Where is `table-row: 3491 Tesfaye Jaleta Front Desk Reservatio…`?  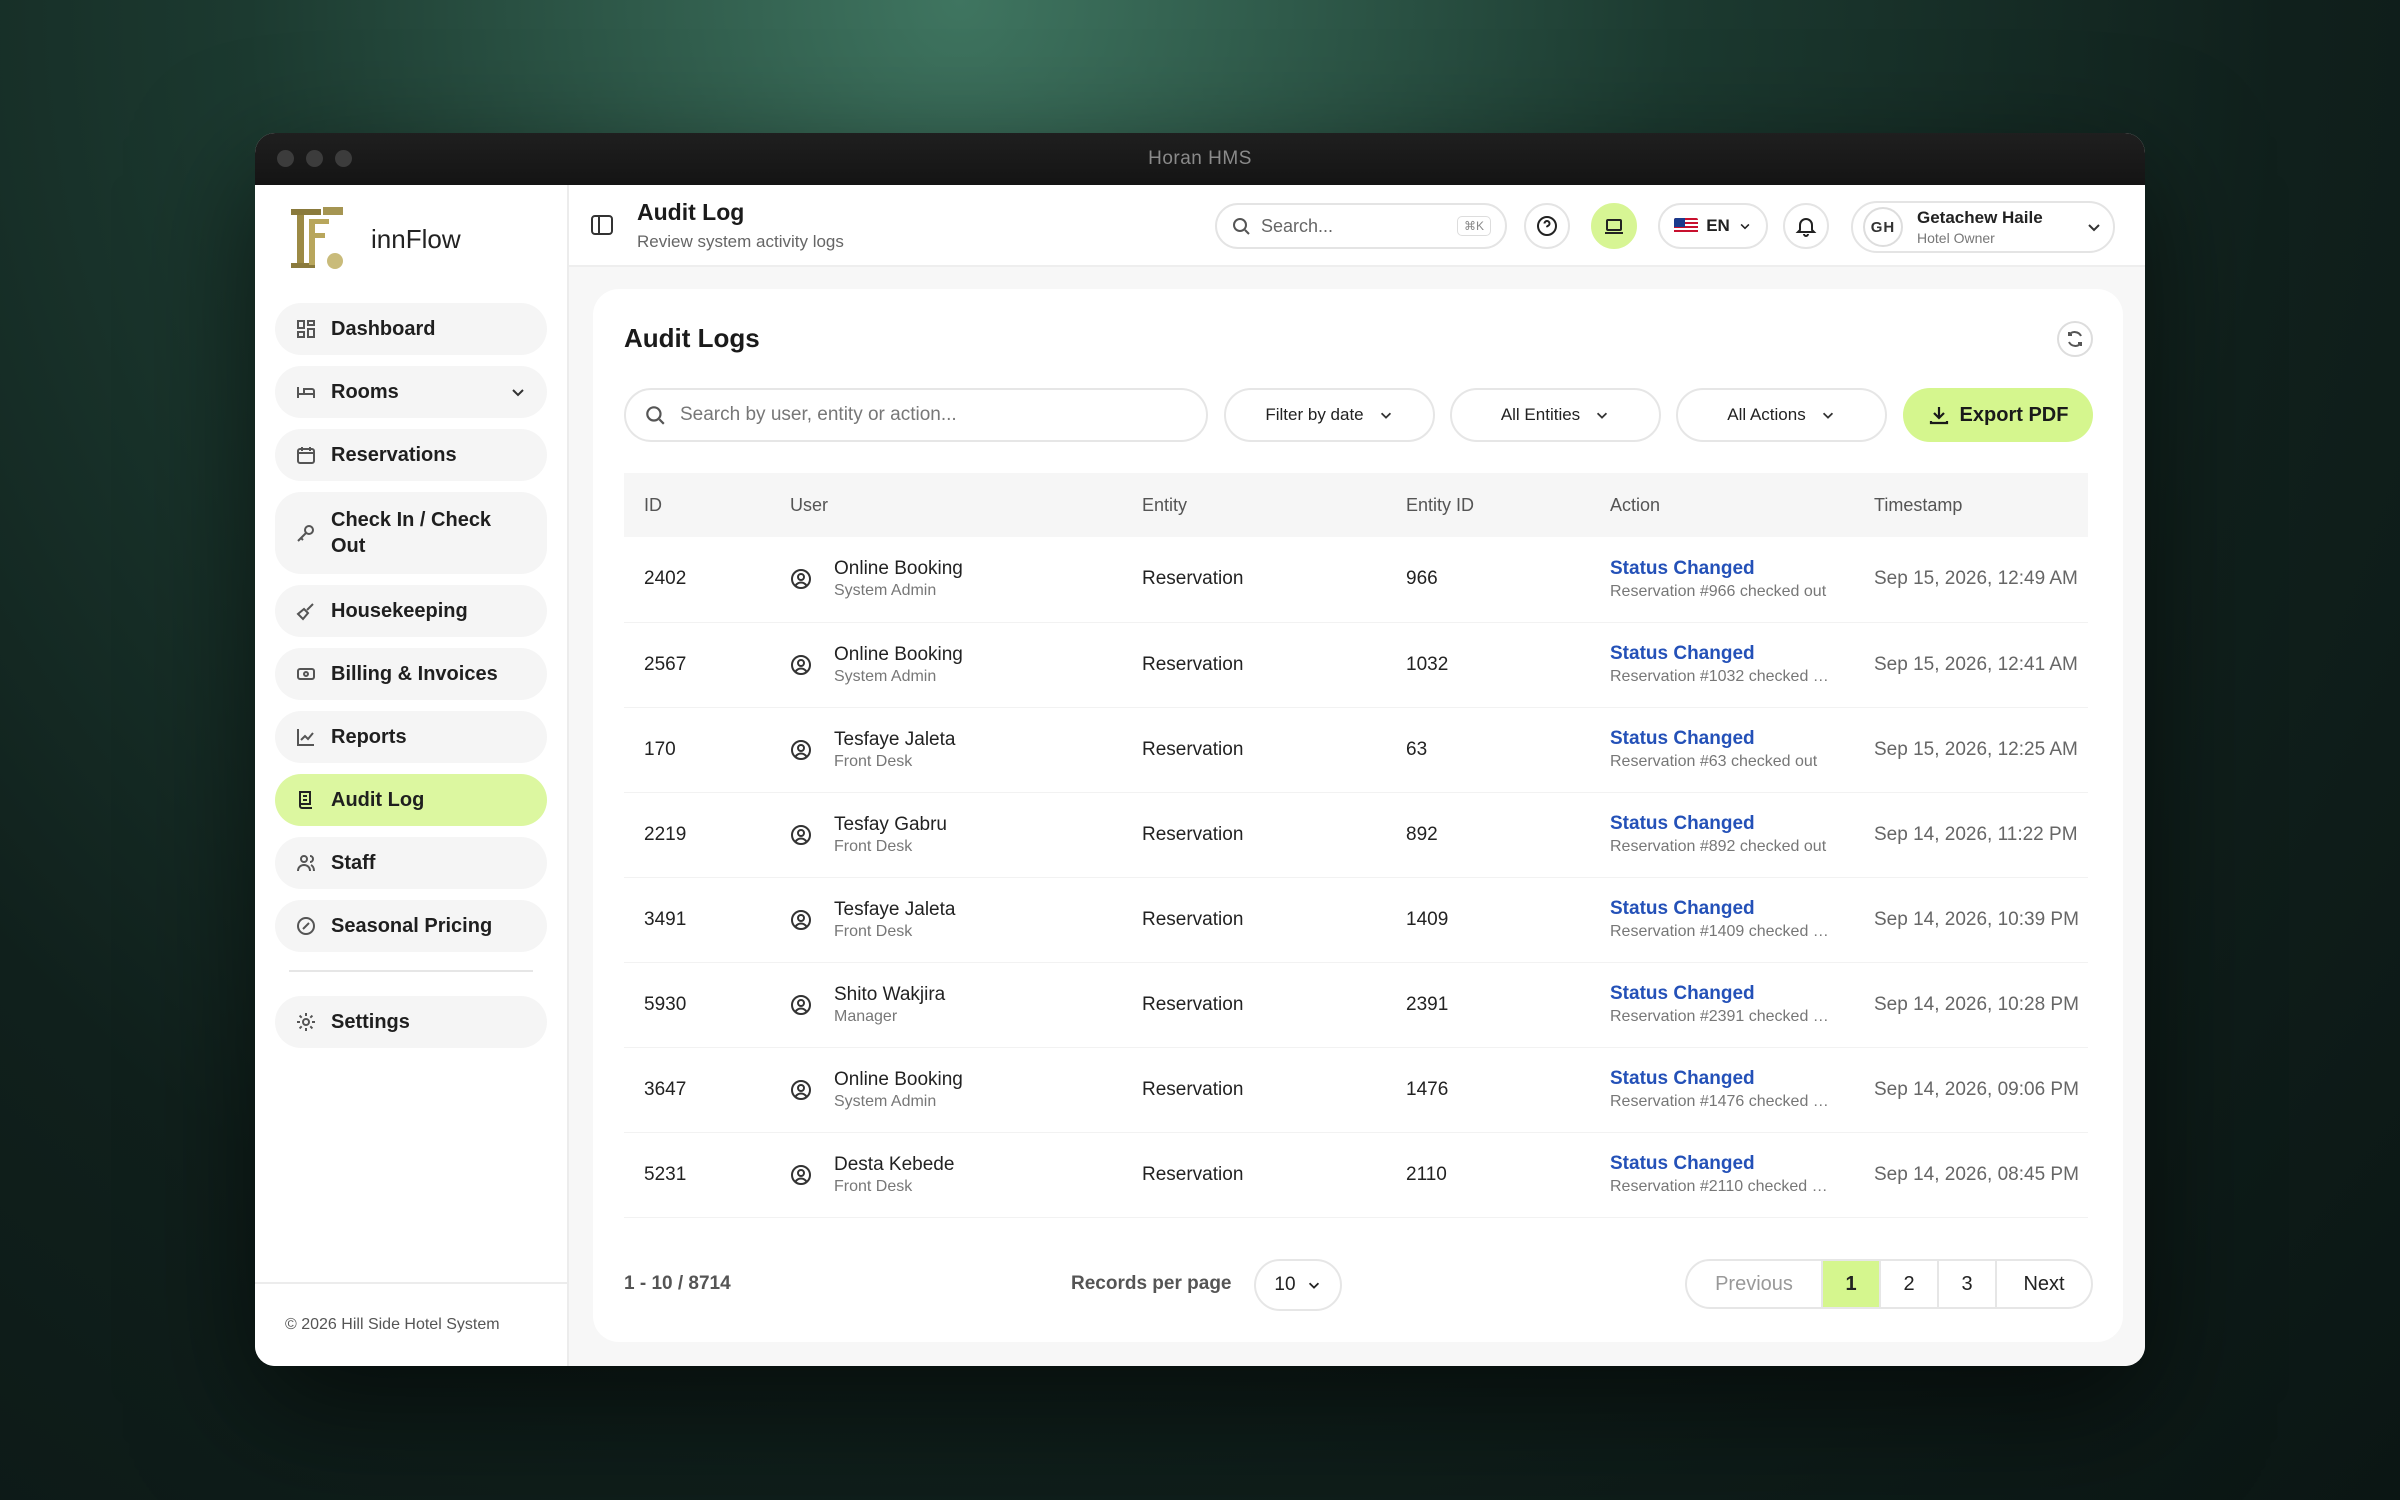 table-row: 3491 Tesfaye Jaleta Front Desk Reservatio… is located at coordinates (1356, 919).